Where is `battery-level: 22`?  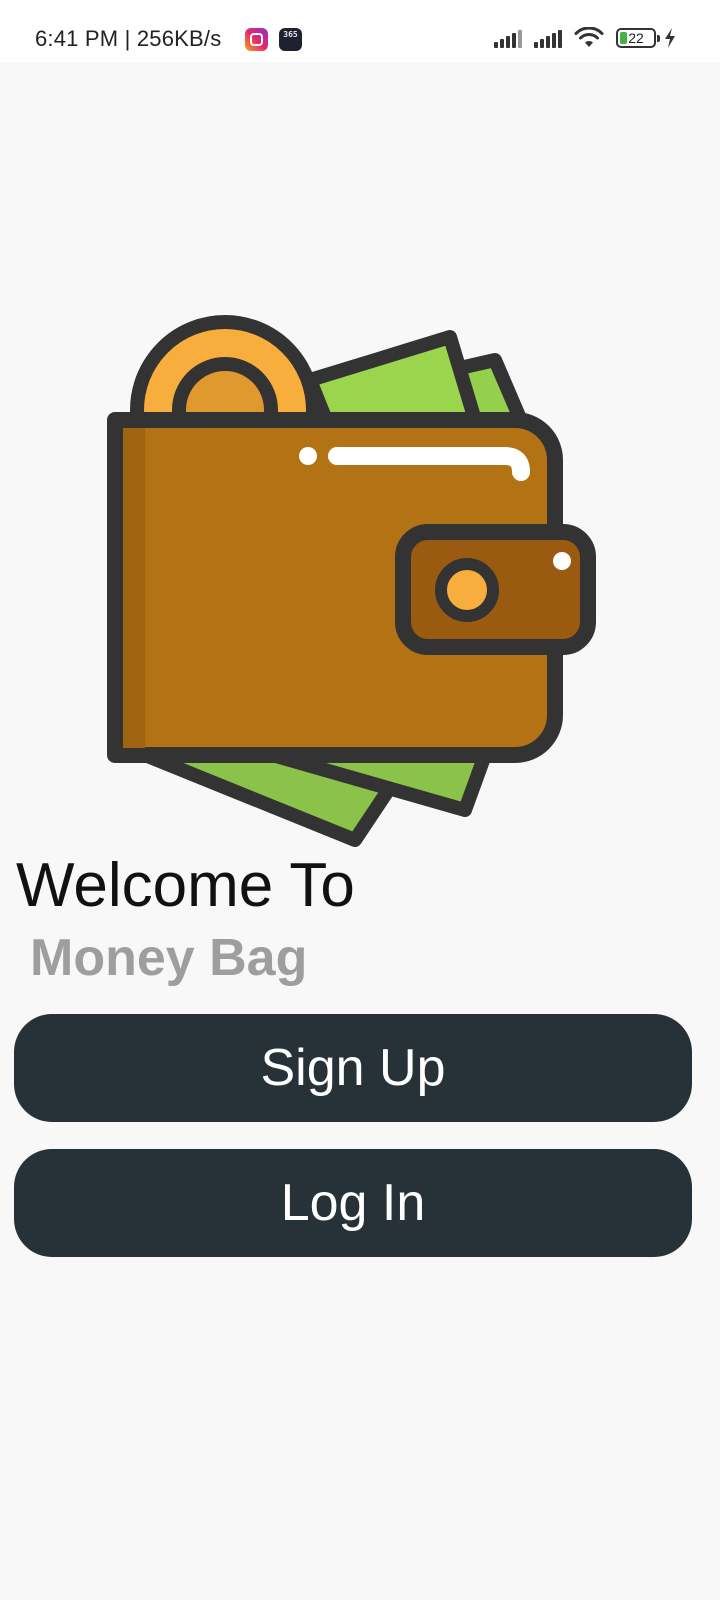 battery-level: 22 is located at coordinates (636, 38).